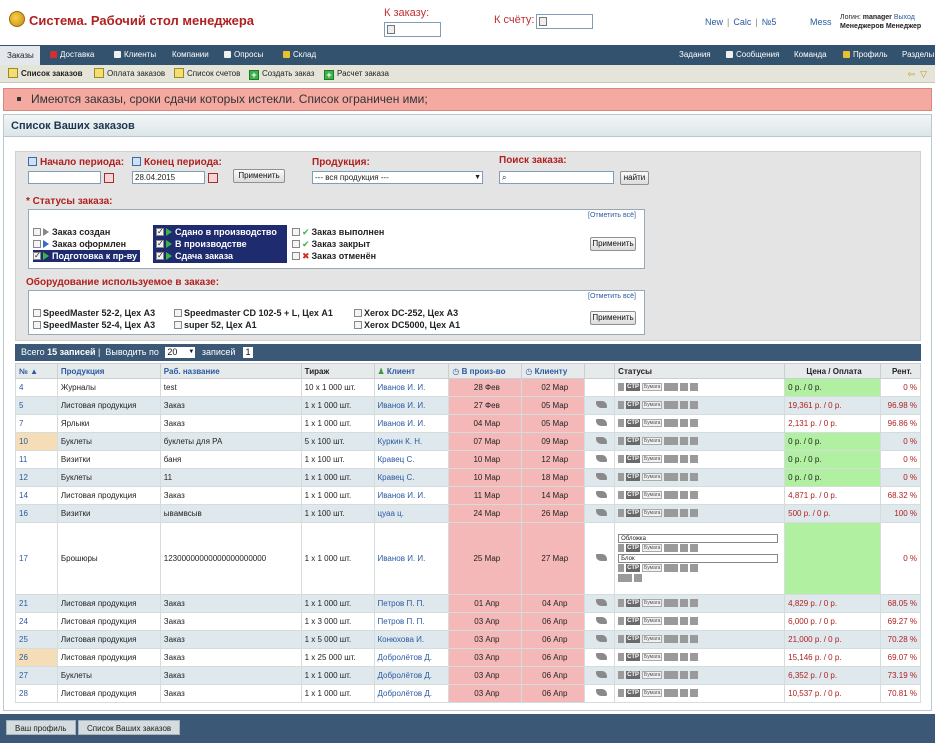 The width and height of the screenshot is (935, 743). Describe the element at coordinates (411, 459) in the screenshot. I see `order-client: Кравец С.` at that location.